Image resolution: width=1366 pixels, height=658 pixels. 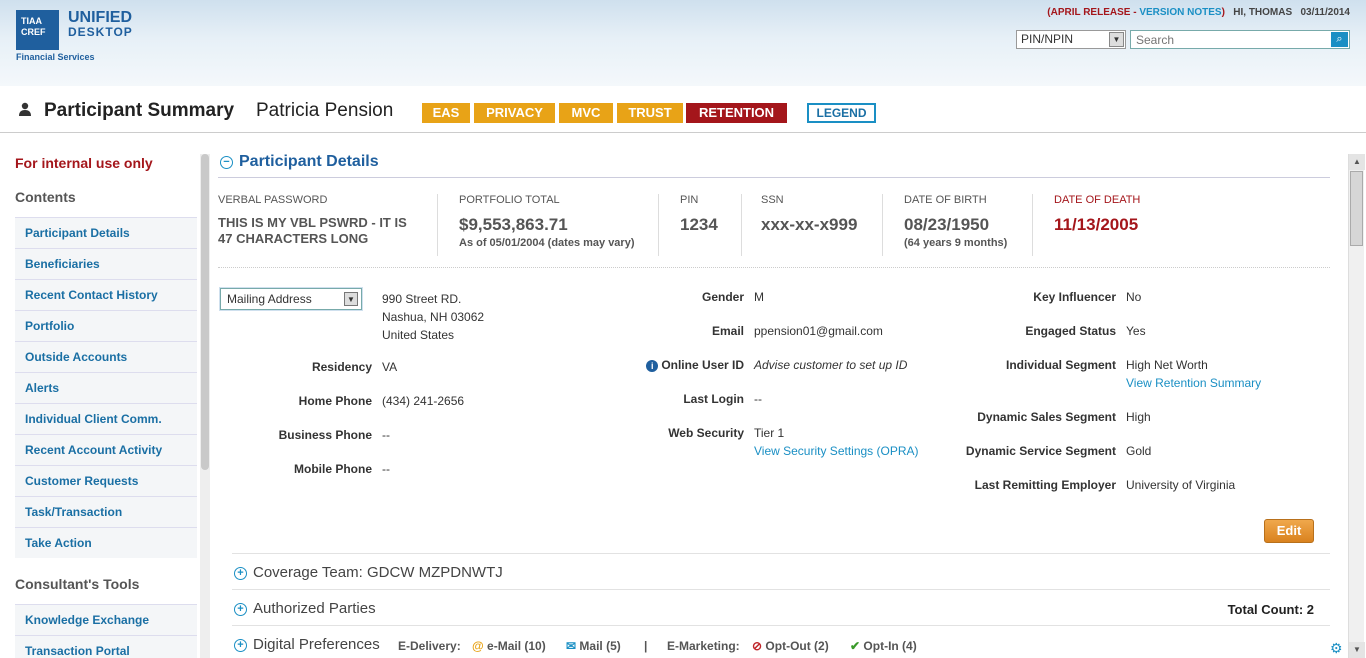 I want to click on gender-value: M, so click(x=759, y=297).